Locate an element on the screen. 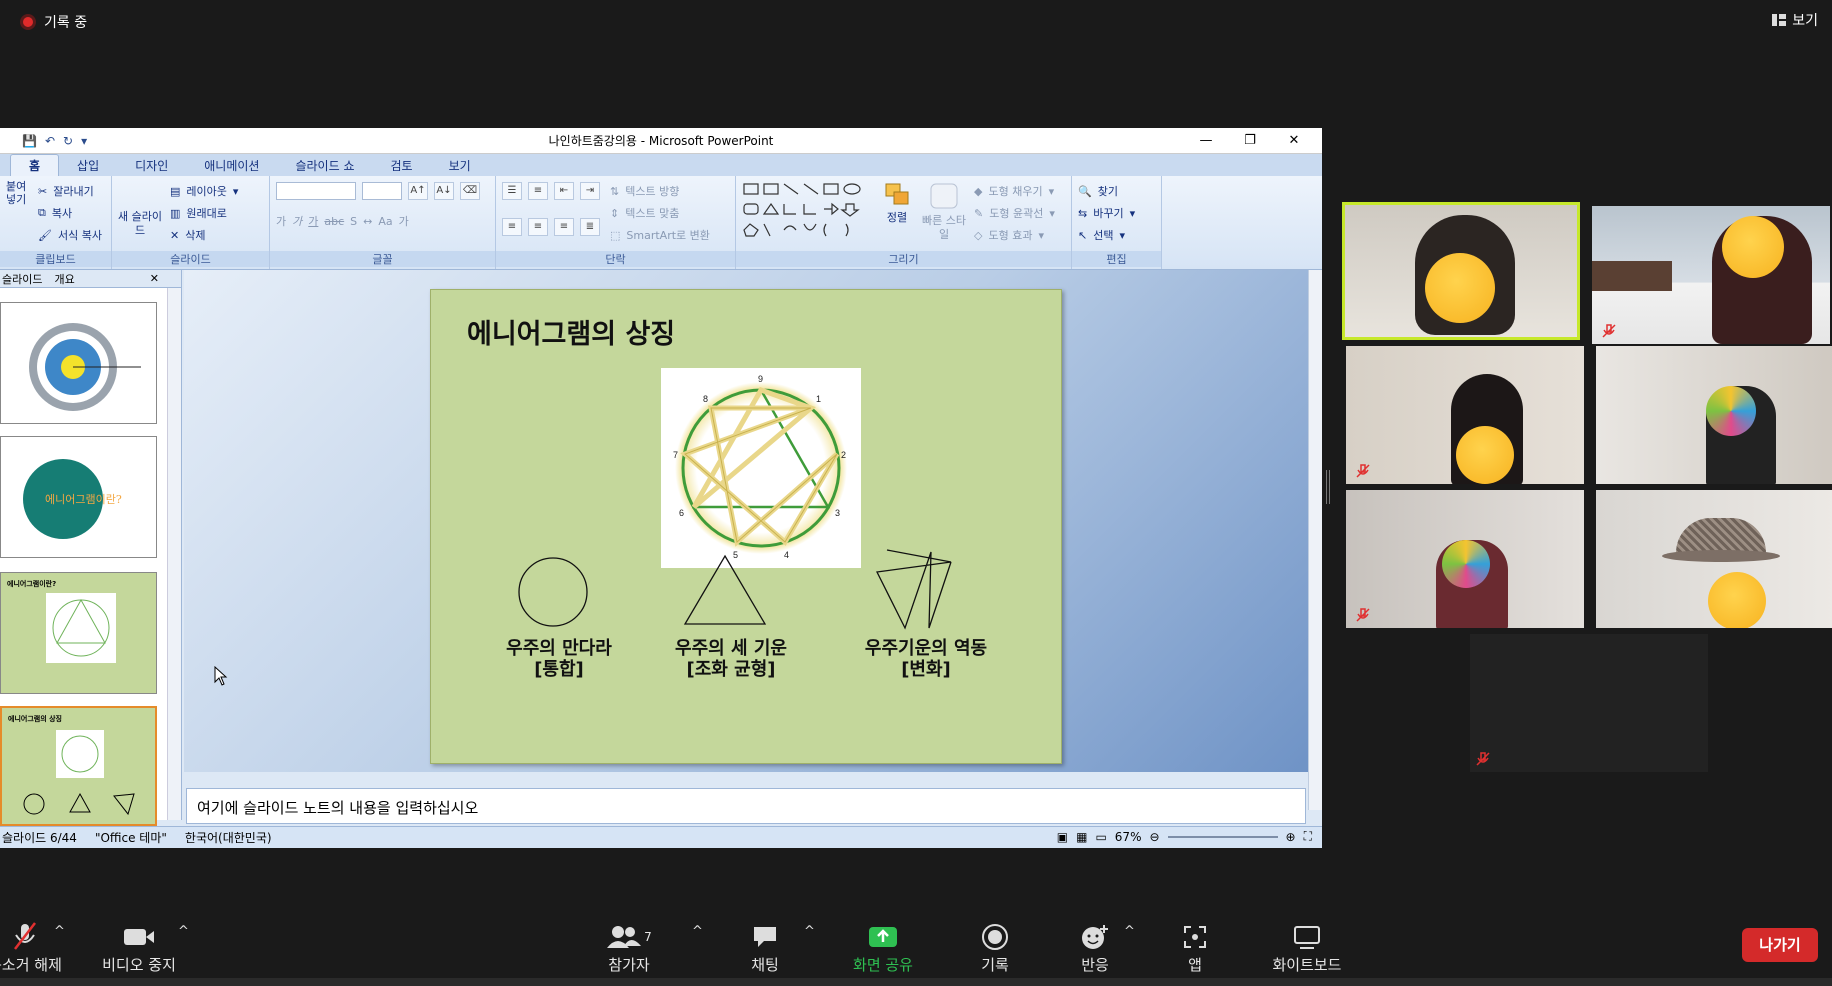 The image size is (1832, 986). slides-pane-scrollbar is located at coordinates (174, 554).